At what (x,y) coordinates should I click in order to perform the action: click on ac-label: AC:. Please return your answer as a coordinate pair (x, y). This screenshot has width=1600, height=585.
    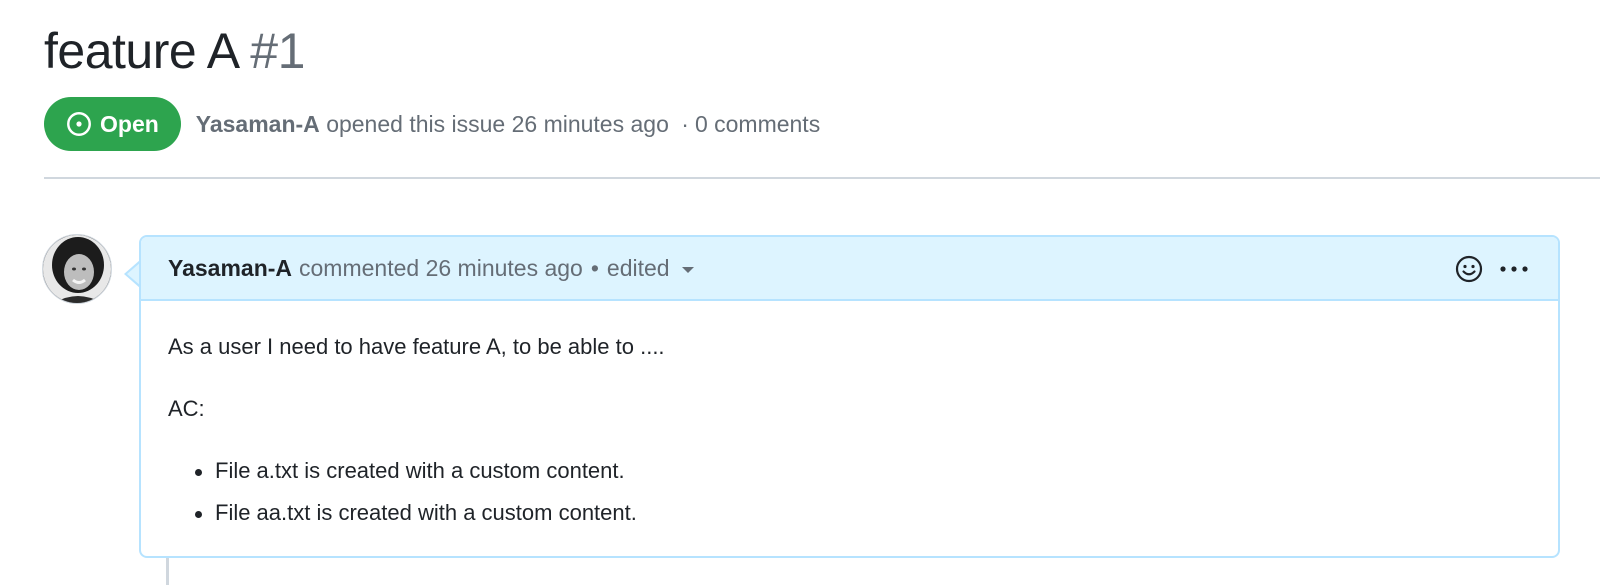
    Looking at the image, I should click on (186, 408).